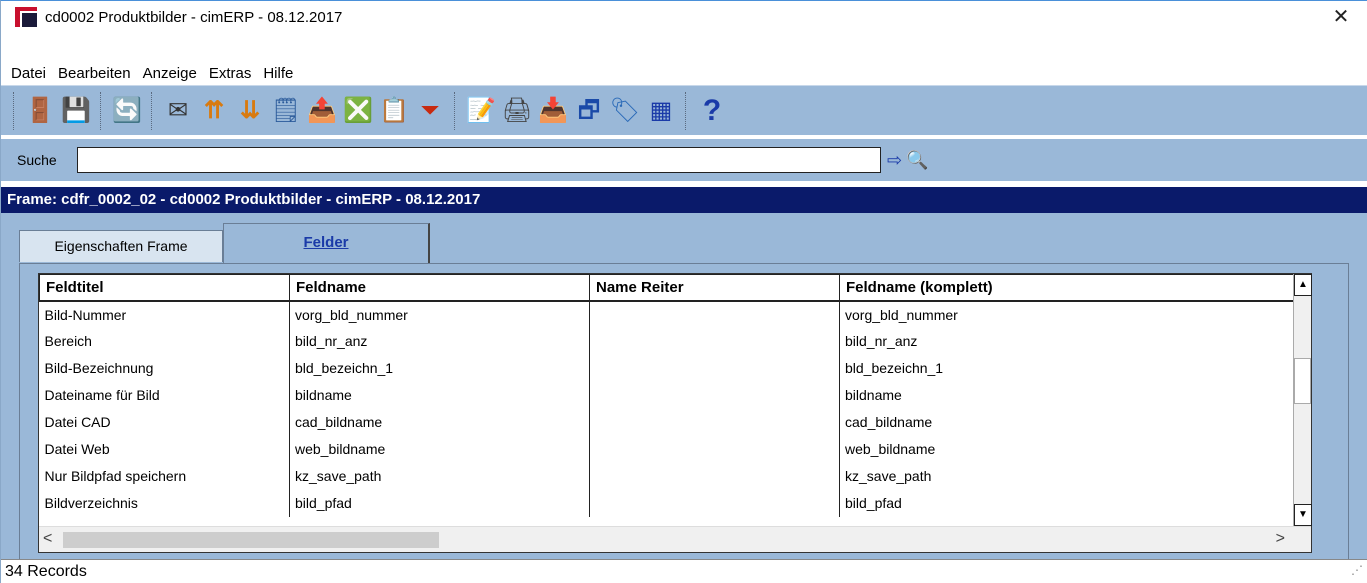 The height and width of the screenshot is (583, 1367). Describe the element at coordinates (164, 449) in the screenshot. I see `table-cell: Datei Web` at that location.